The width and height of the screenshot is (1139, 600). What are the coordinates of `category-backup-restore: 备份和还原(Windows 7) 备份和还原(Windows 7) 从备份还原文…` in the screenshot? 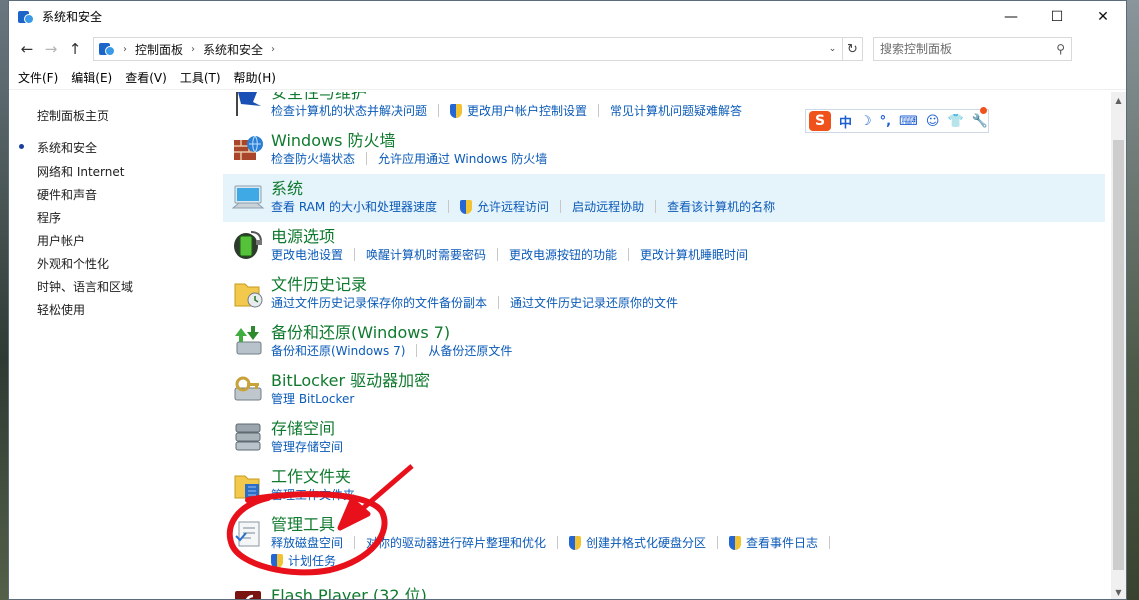 It's located at (664, 342).